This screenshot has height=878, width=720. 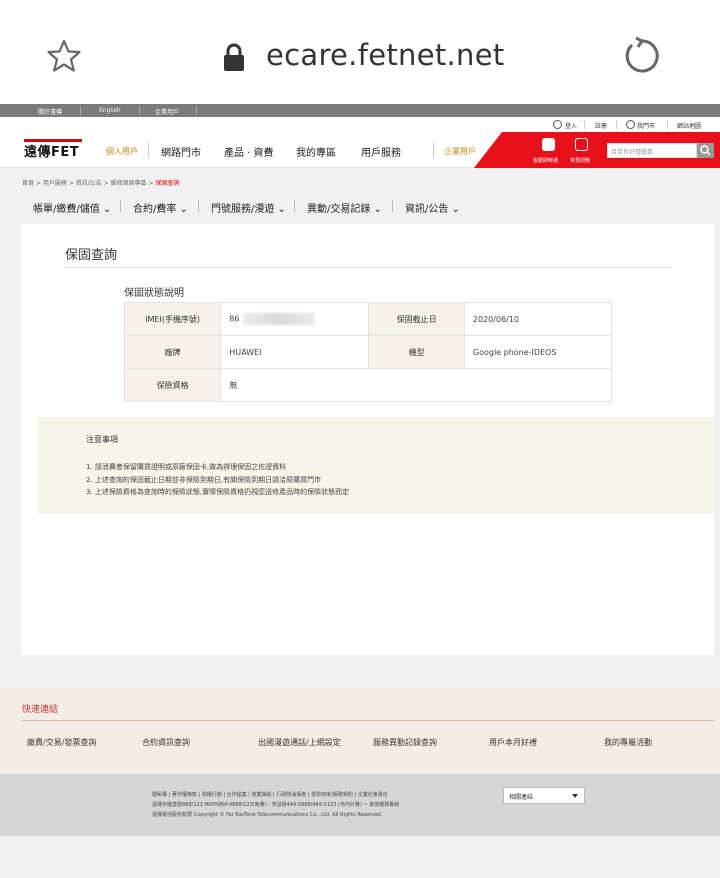 I want to click on table-row: 廠牌 HUAWEI 機型 Google phone-IDEOS, so click(x=368, y=352).